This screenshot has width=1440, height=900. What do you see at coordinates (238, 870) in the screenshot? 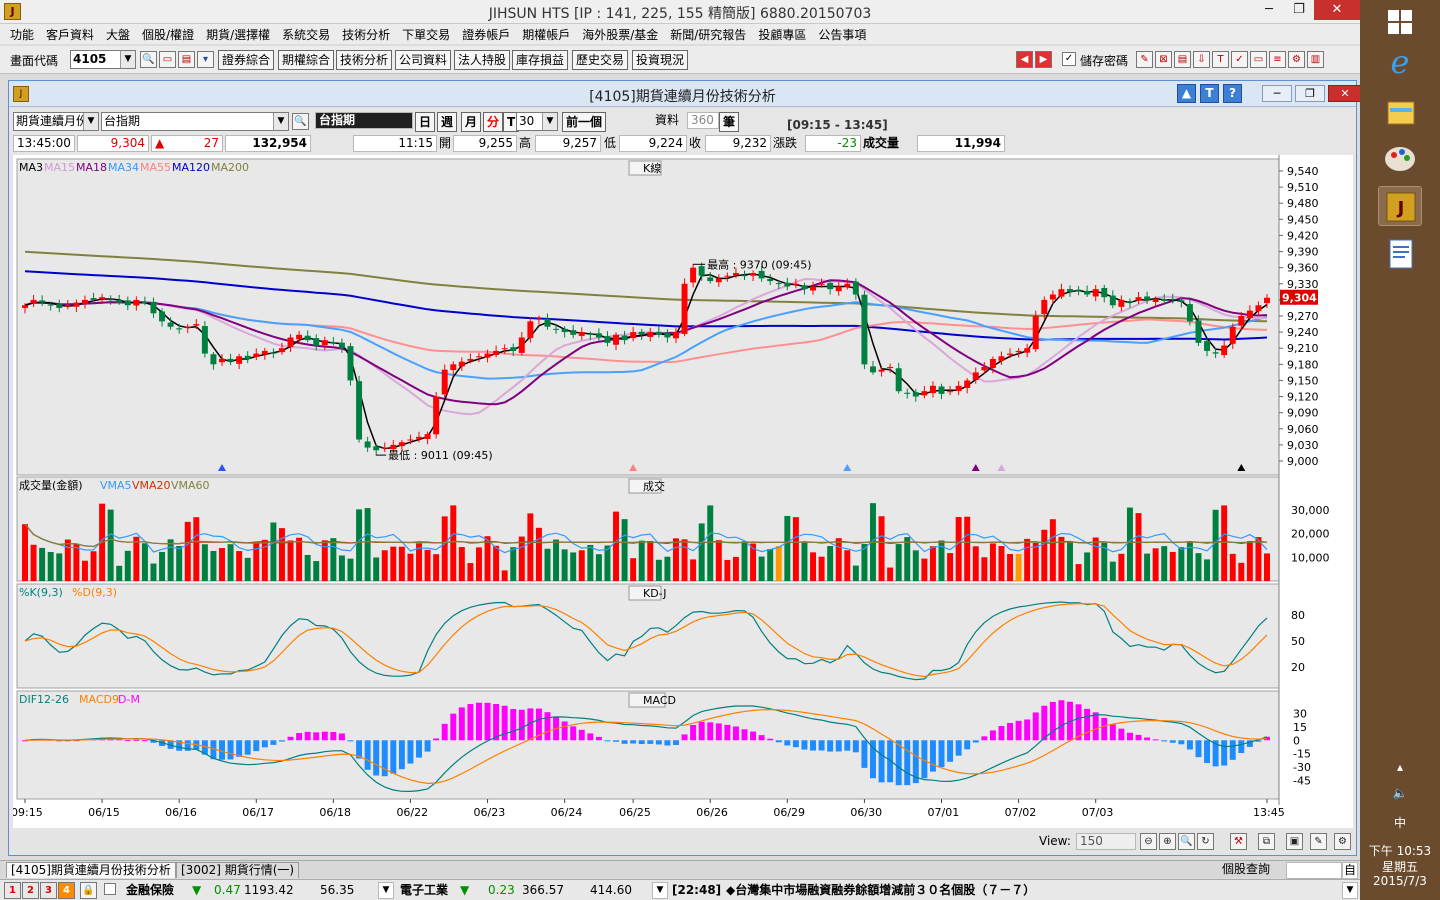
I see `tab-3002: [3002] 期貨行情(一)` at bounding box center [238, 870].